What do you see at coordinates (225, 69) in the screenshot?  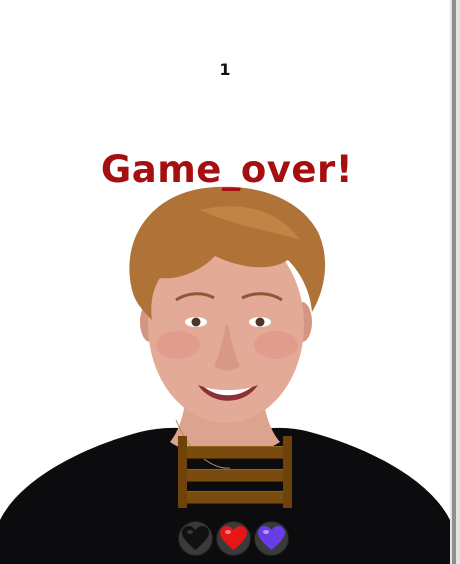 I see `score-counter: 1` at bounding box center [225, 69].